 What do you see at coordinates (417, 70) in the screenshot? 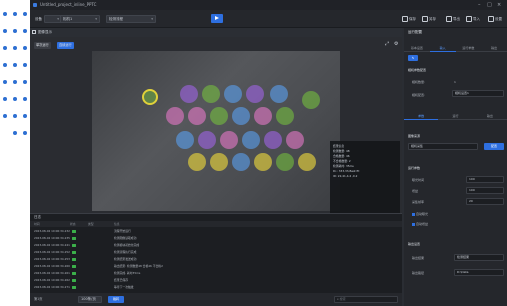
I see `camera-section-title: 相机参数配置` at bounding box center [417, 70].